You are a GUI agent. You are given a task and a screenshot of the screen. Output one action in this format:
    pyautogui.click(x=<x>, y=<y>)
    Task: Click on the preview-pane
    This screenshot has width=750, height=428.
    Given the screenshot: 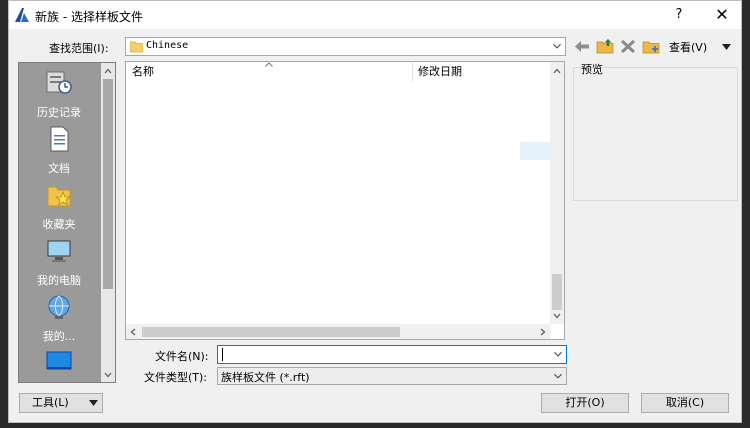 What is the action you would take?
    pyautogui.click(x=655, y=134)
    